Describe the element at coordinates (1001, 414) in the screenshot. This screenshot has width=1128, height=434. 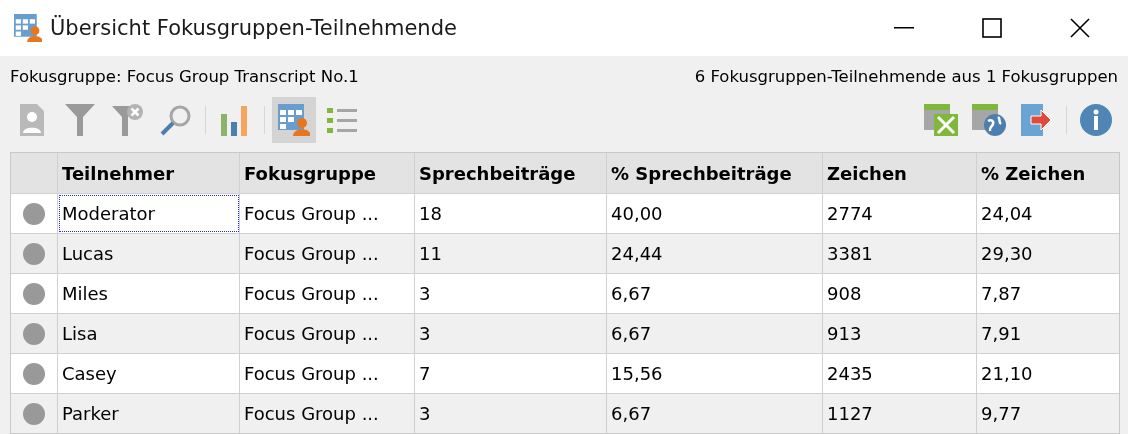
I see `table-cell-text: 9,77` at that location.